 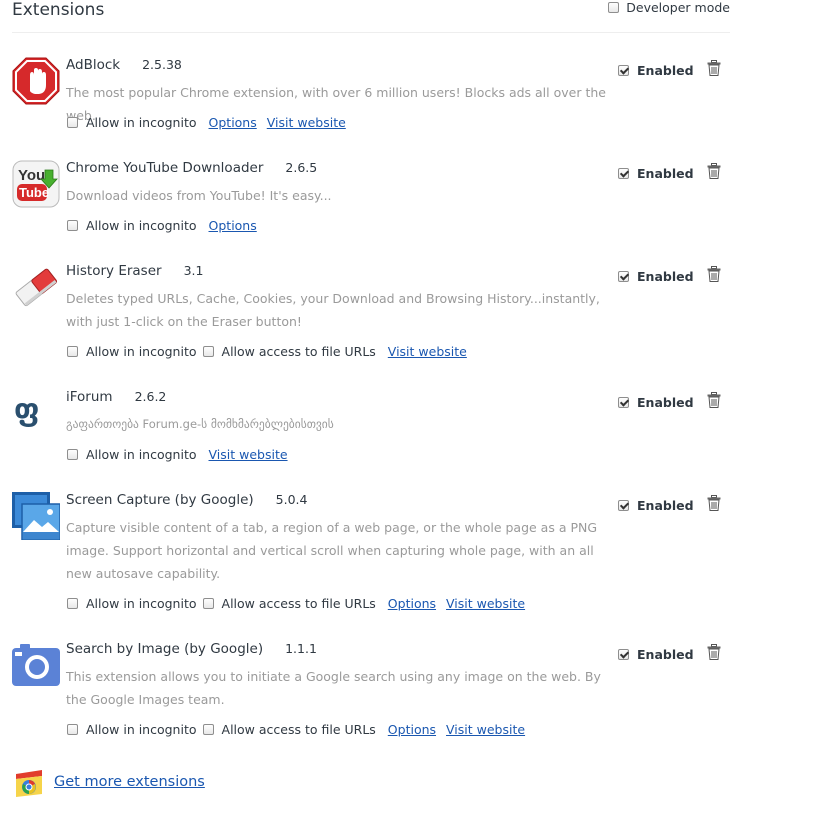 What do you see at coordinates (34, 192) in the screenshot?
I see `youtube-icon-text-bottom: Tube` at bounding box center [34, 192].